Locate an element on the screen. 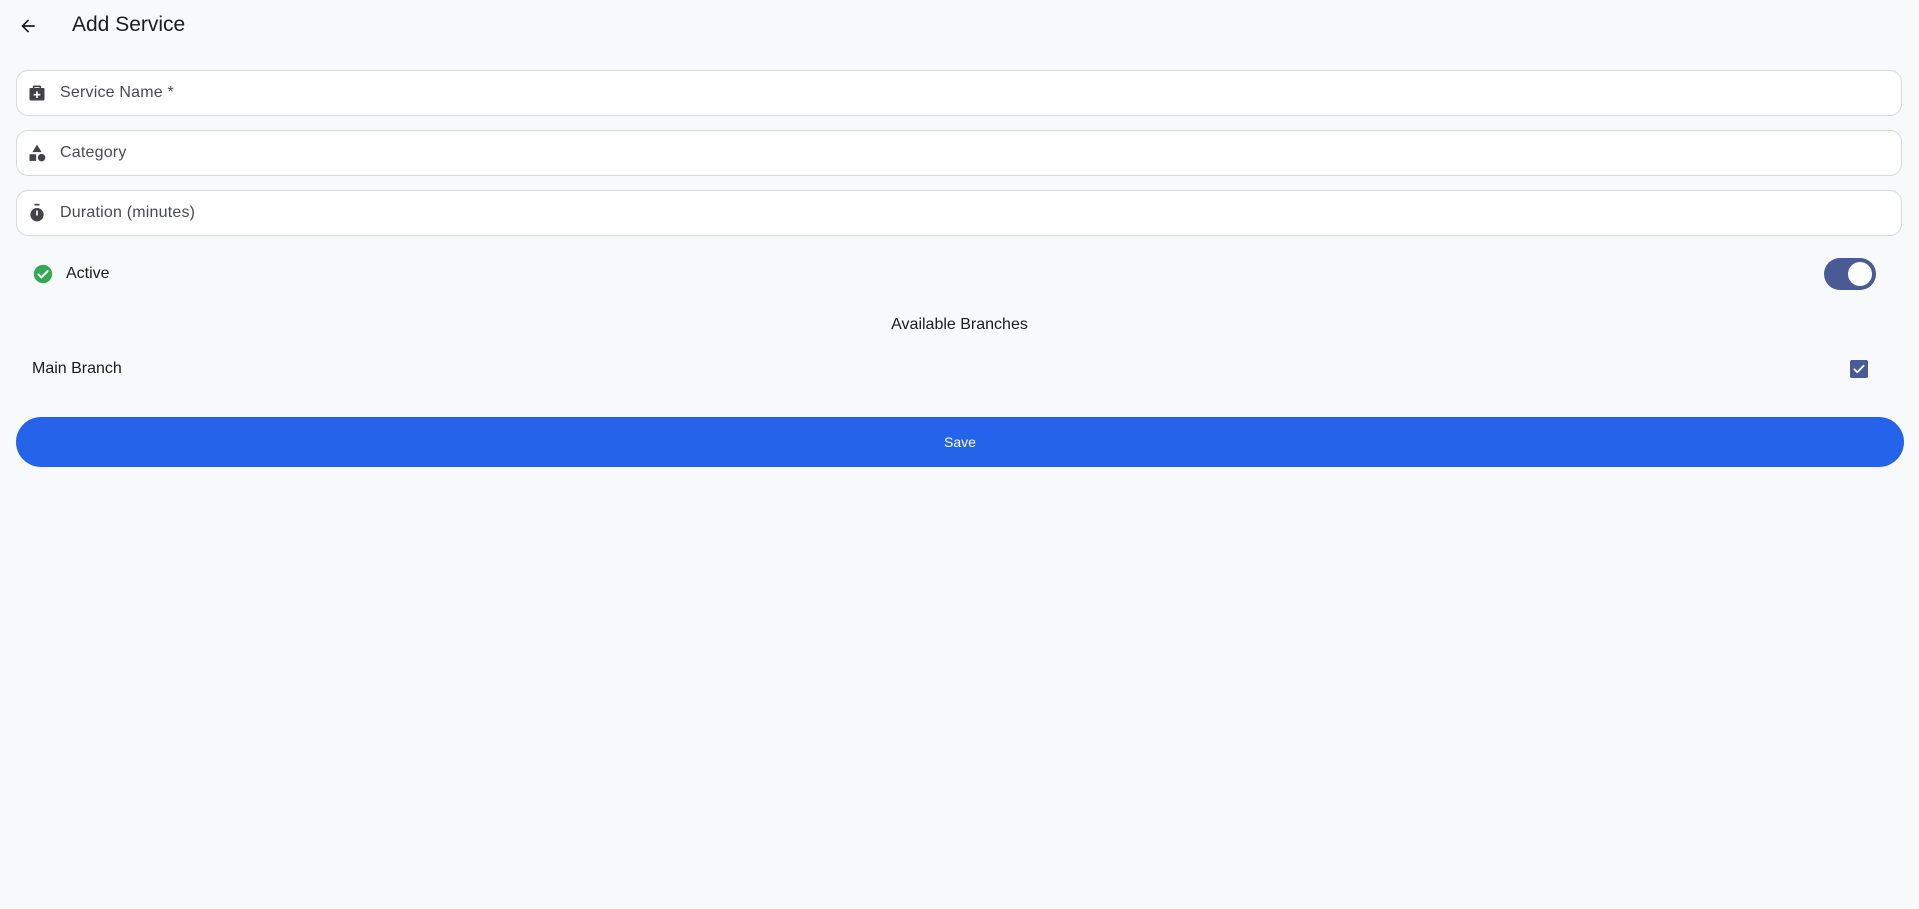 The width and height of the screenshot is (1919, 909). active-row: Active is located at coordinates (959, 274).